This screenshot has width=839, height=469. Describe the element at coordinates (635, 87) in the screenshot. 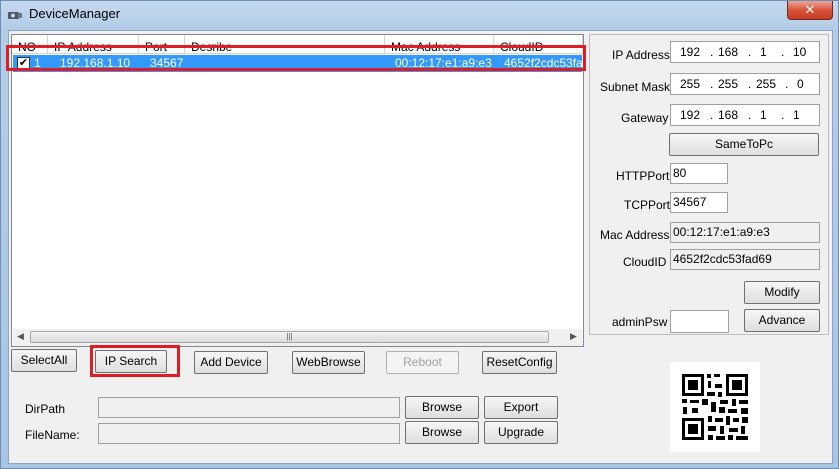

I see `subnet-mask-label: Subnet Mask` at that location.